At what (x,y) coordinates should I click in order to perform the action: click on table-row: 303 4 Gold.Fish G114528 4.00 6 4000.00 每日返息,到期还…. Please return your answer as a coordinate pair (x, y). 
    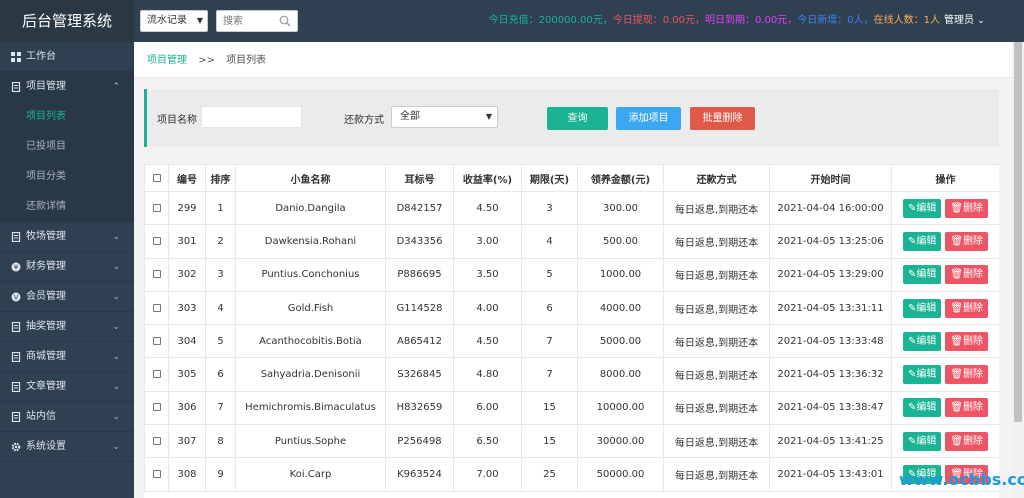
    Looking at the image, I should click on (571, 308).